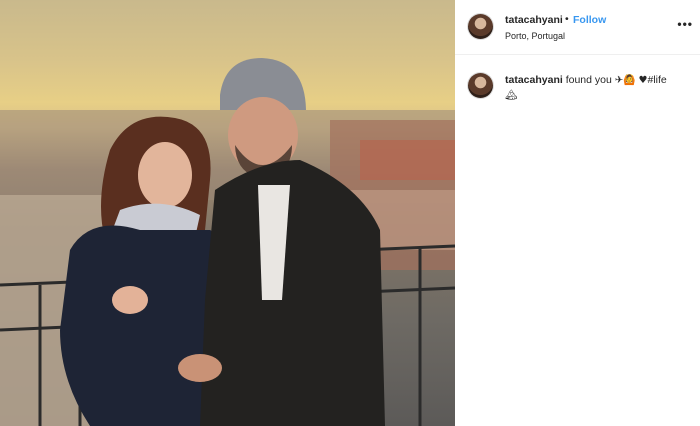  What do you see at coordinates (589, 20) in the screenshot?
I see `follow-button: Follow` at bounding box center [589, 20].